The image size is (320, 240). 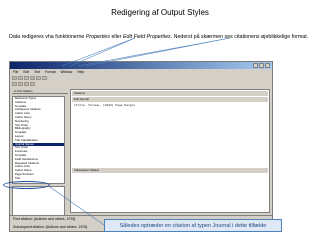 I want to click on window-titlebar, so click(x=141, y=65).